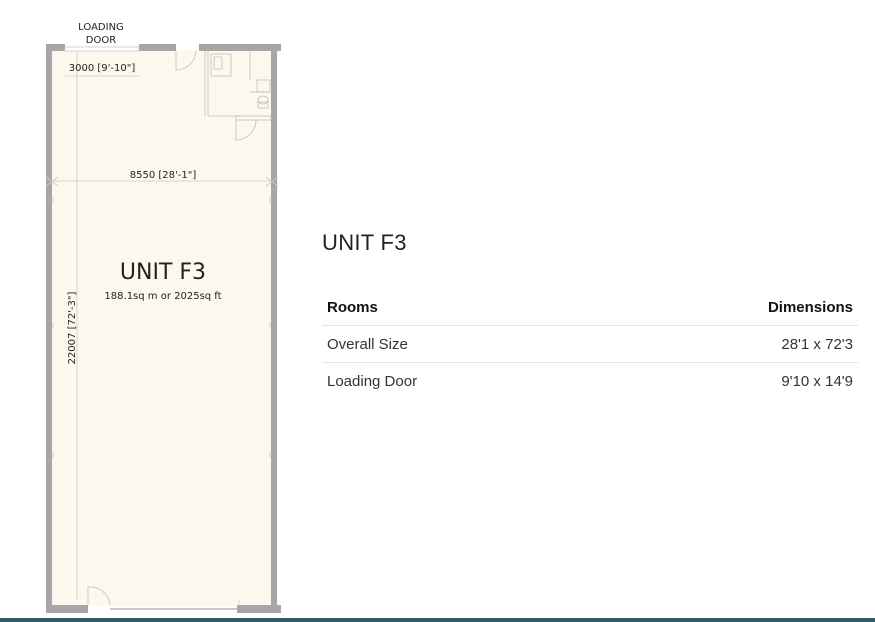 Image resolution: width=875 pixels, height=622 pixels. Describe the element at coordinates (372, 381) in the screenshot. I see `room-name: Loading Door` at that location.